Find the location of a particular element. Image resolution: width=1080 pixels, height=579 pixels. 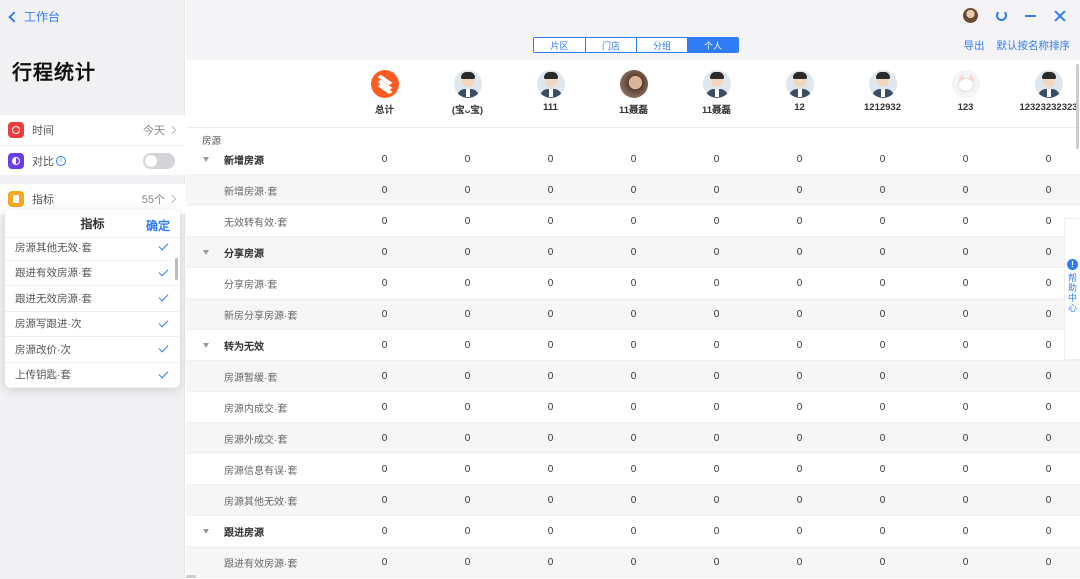

window-controls is located at coordinates (1014, 15).